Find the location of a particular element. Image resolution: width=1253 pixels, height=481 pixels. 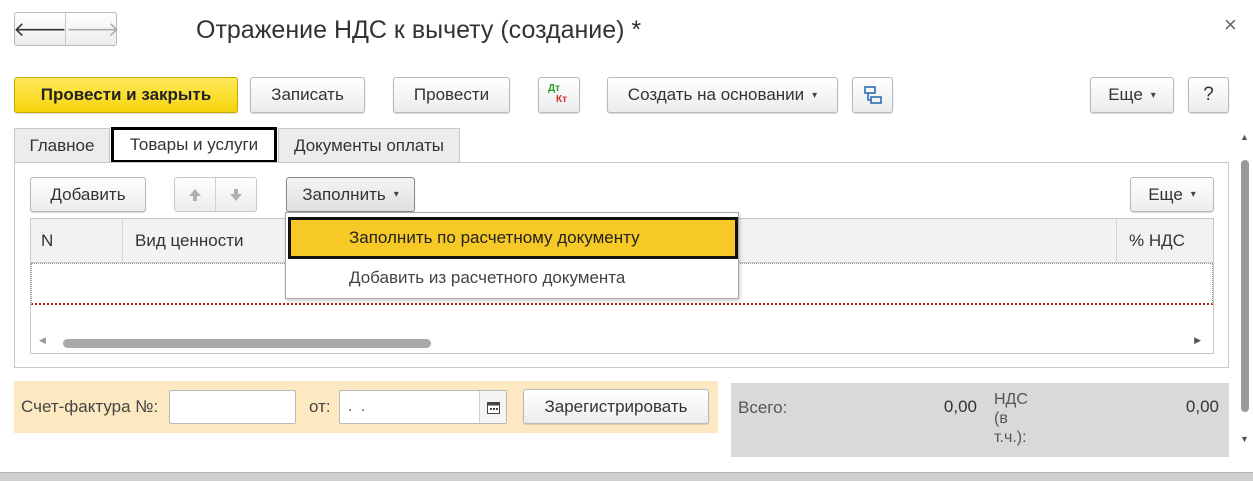

post-and-close-button: Провести и закрыть is located at coordinates (126, 95).